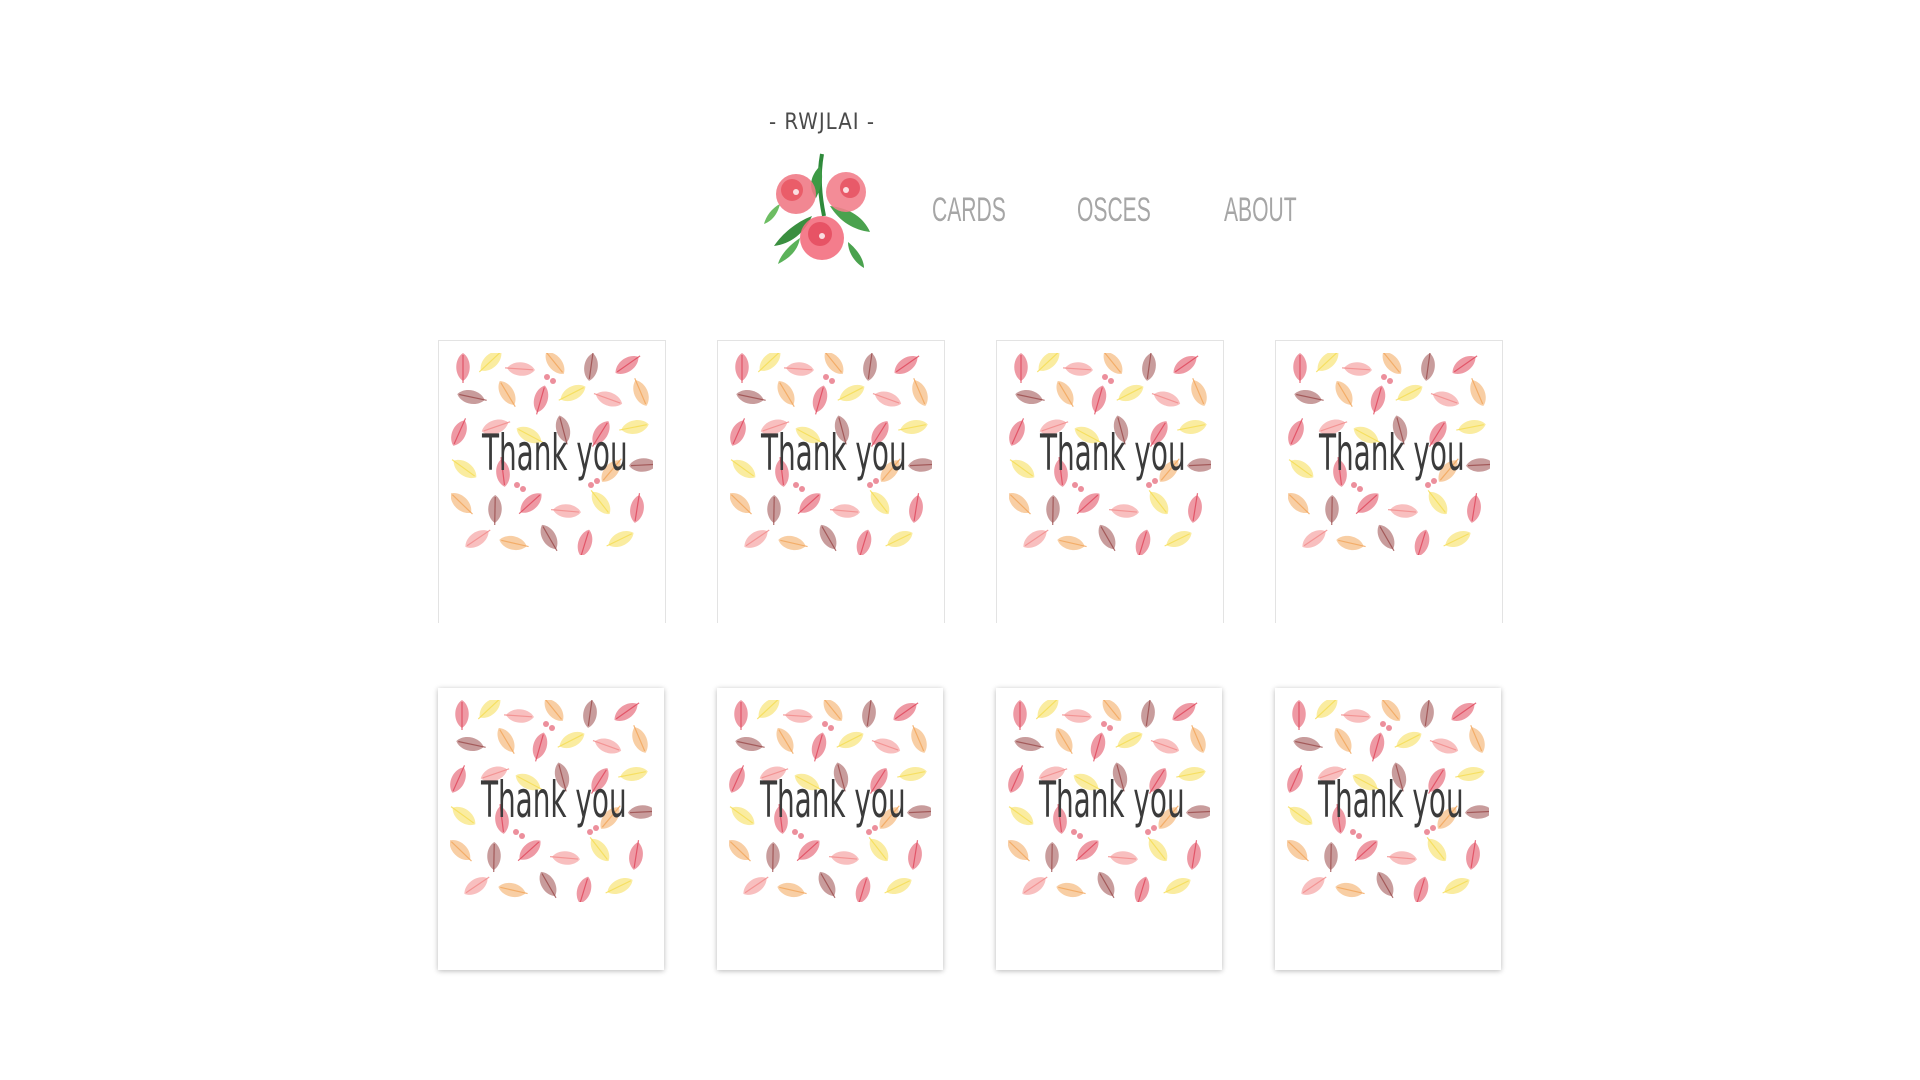 This screenshot has width=1920, height=1080. Describe the element at coordinates (1260, 210) in the screenshot. I see `nav-item-about: About` at that location.